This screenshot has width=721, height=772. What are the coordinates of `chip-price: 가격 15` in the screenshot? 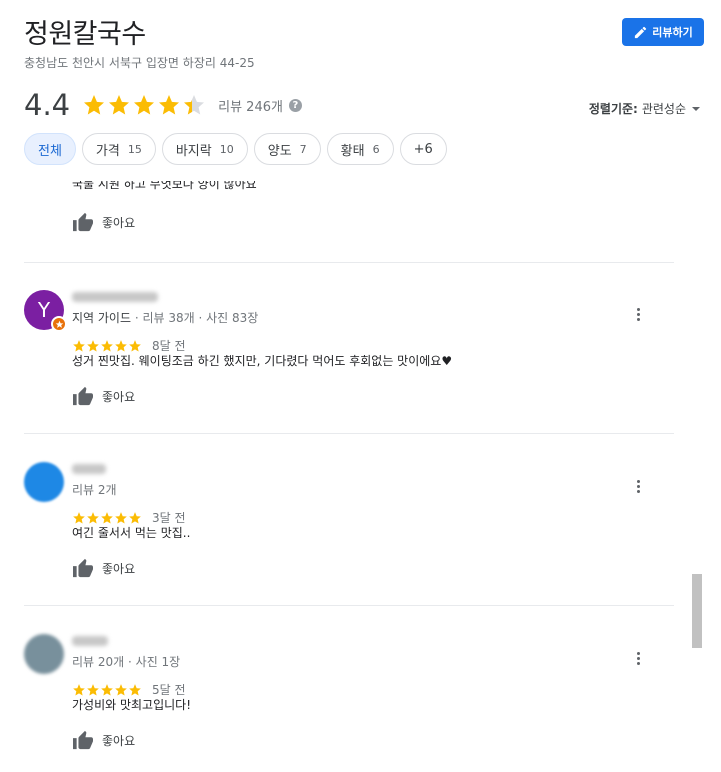 It's located at (118, 149).